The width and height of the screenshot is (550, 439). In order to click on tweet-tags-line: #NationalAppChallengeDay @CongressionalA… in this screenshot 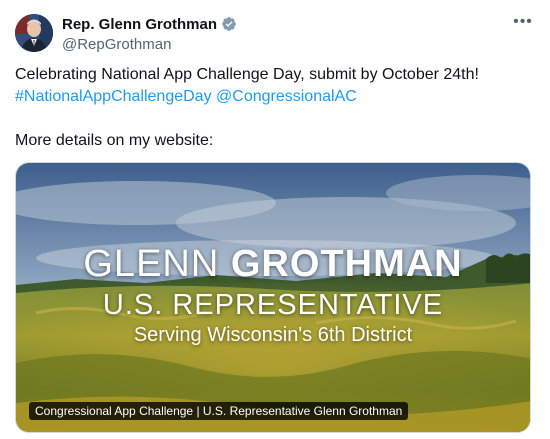, I will do `click(272, 97)`.